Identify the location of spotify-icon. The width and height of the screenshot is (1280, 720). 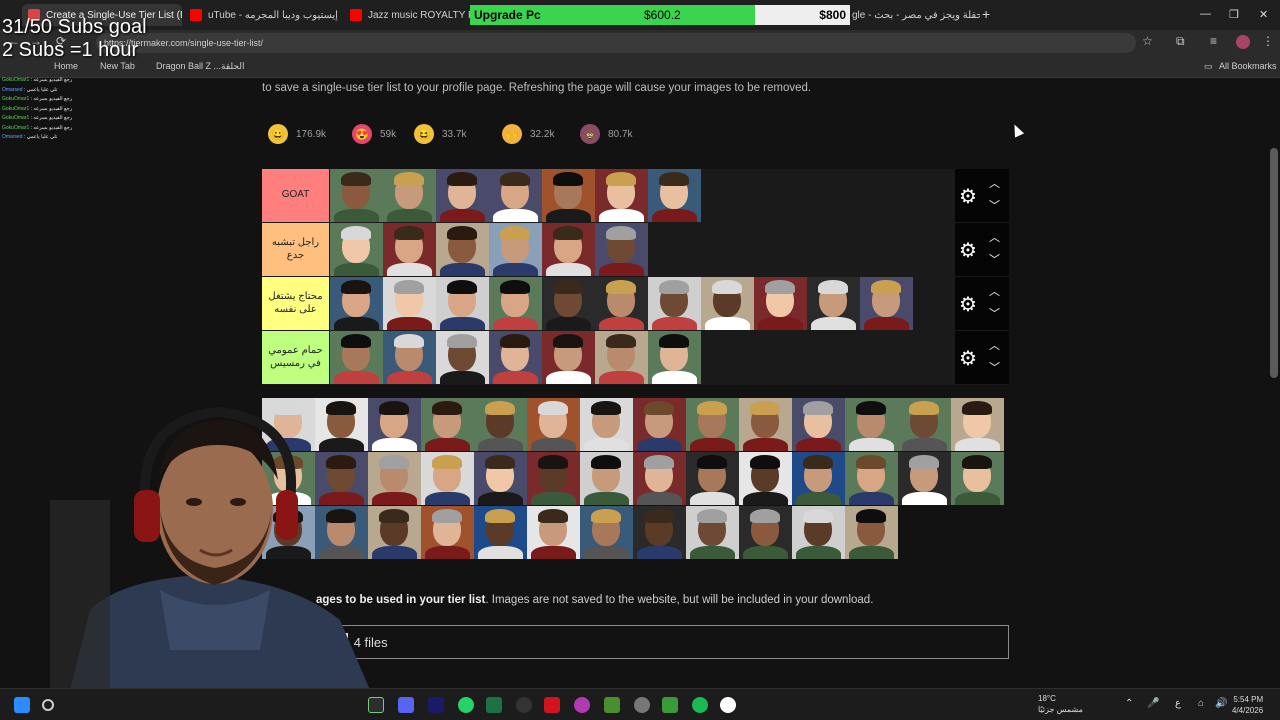
(700, 705).